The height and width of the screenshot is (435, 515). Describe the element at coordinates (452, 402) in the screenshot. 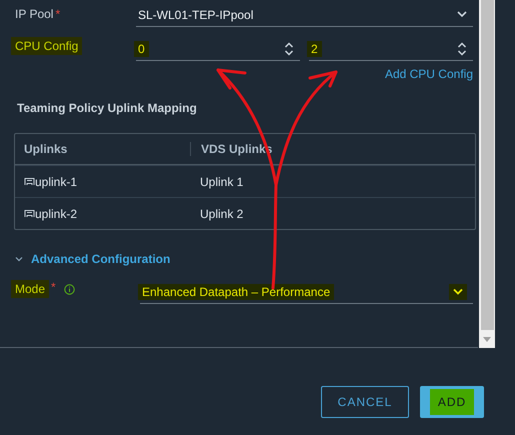

I see `add-button: ADD` at that location.